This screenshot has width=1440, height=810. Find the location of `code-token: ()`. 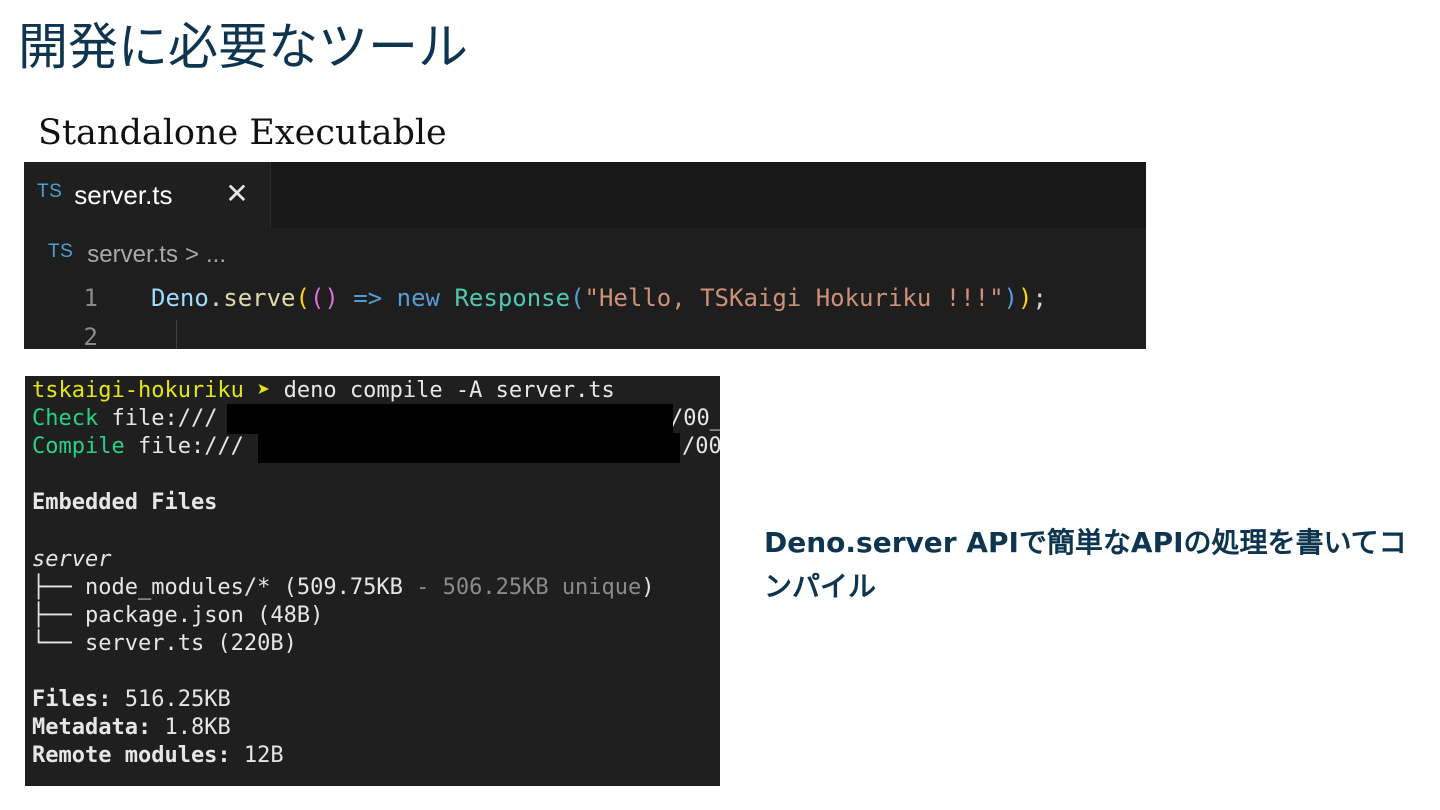

code-token: () is located at coordinates (324, 298).